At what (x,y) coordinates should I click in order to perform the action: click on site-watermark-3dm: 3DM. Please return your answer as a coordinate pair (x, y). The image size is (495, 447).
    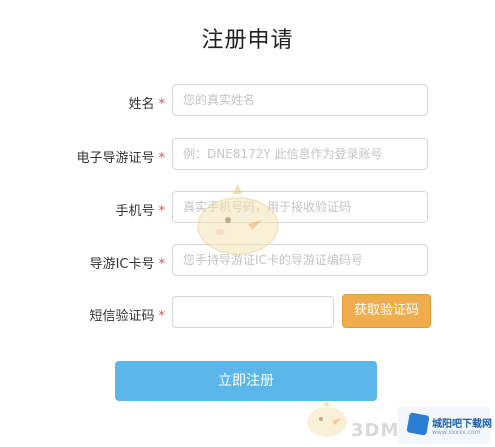
    Looking at the image, I should click on (375, 430).